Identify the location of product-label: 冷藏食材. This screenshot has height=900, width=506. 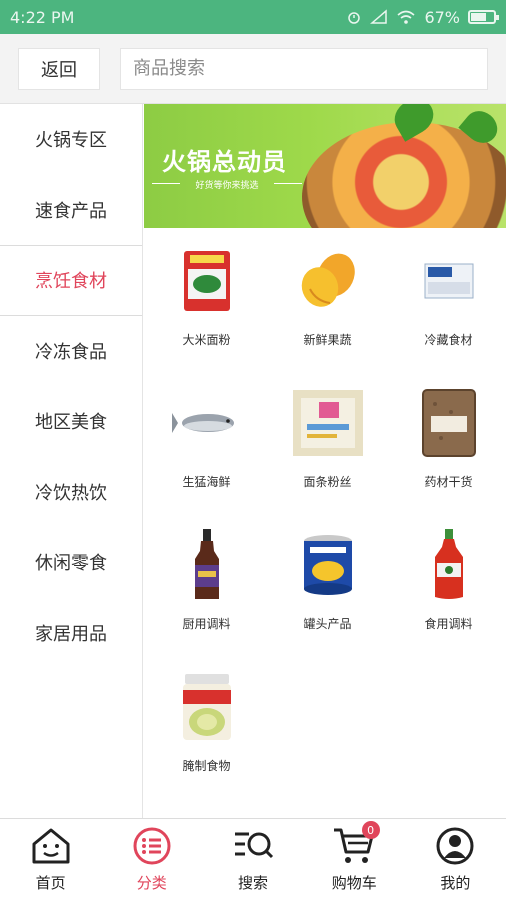
(448, 340).